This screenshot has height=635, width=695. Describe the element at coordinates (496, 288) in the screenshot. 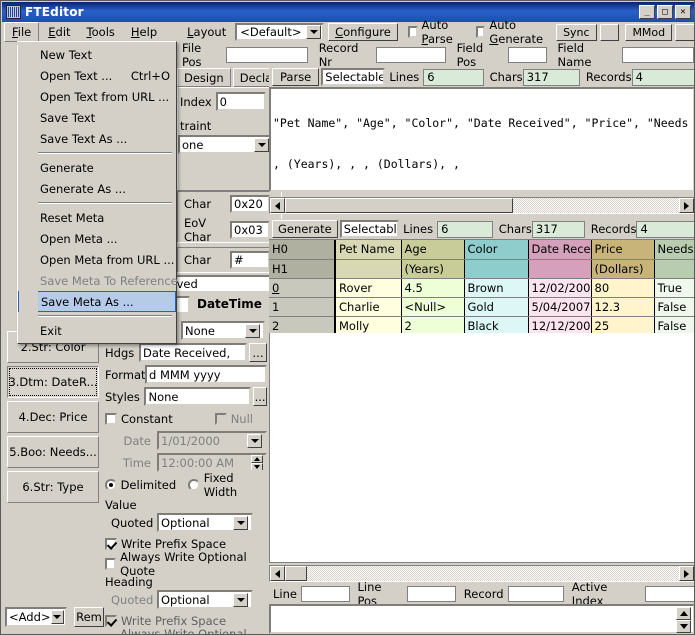

I see `table-cell: Brown` at that location.